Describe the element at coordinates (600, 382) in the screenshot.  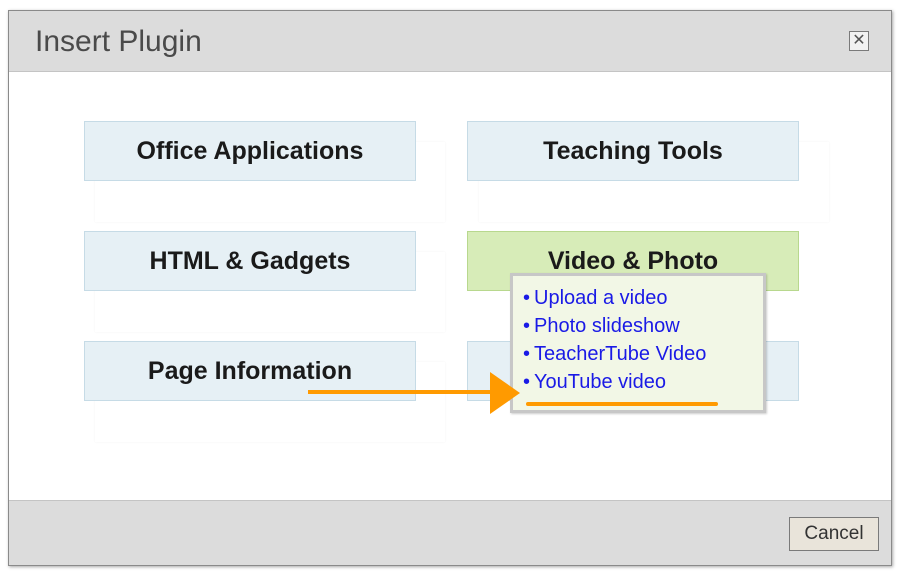
I see `menu-item-label: YouTube video` at that location.